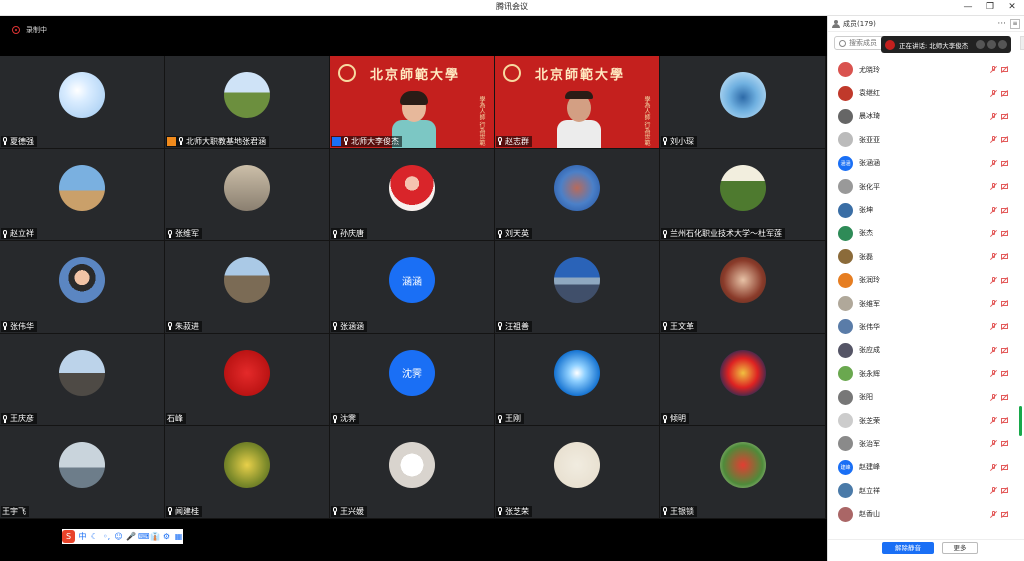 The image size is (1024, 561). I want to click on recording-indicator: 录制中, so click(29, 30).